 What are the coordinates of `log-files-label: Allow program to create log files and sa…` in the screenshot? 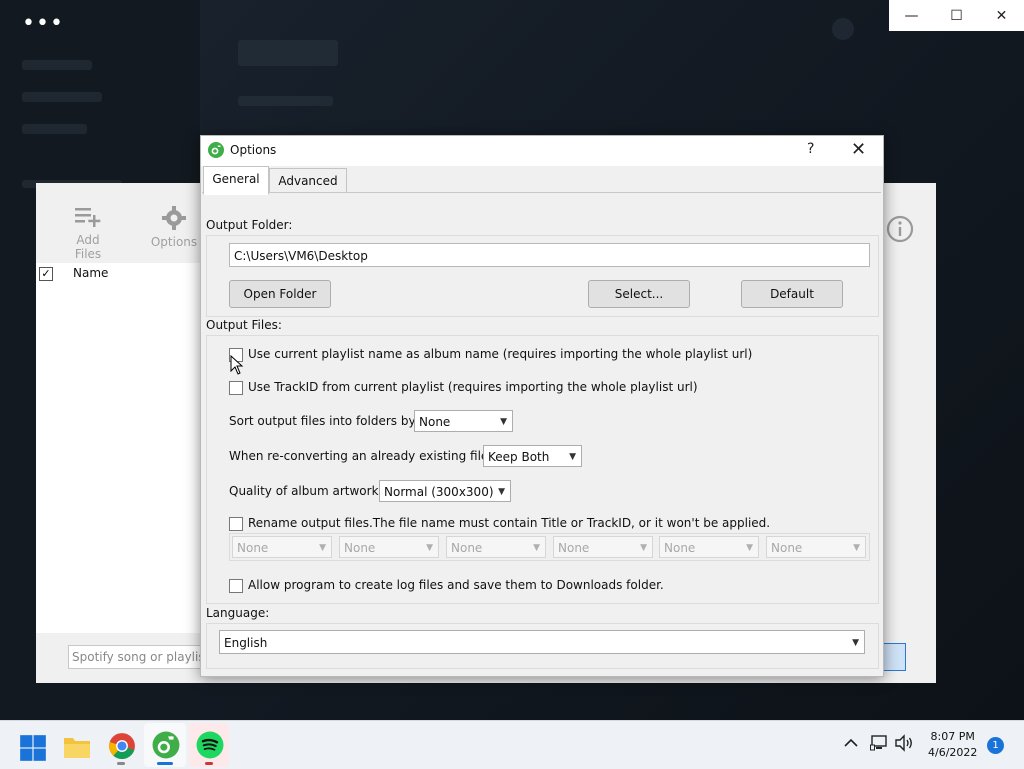 It's located at (456, 585).